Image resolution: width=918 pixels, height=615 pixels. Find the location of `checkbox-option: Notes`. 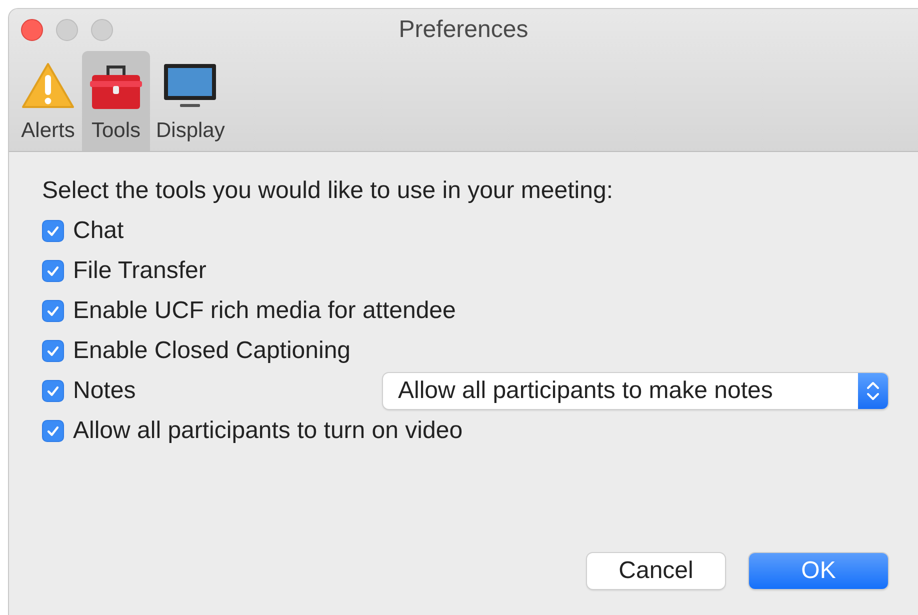

checkbox-option: Notes is located at coordinates (89, 391).